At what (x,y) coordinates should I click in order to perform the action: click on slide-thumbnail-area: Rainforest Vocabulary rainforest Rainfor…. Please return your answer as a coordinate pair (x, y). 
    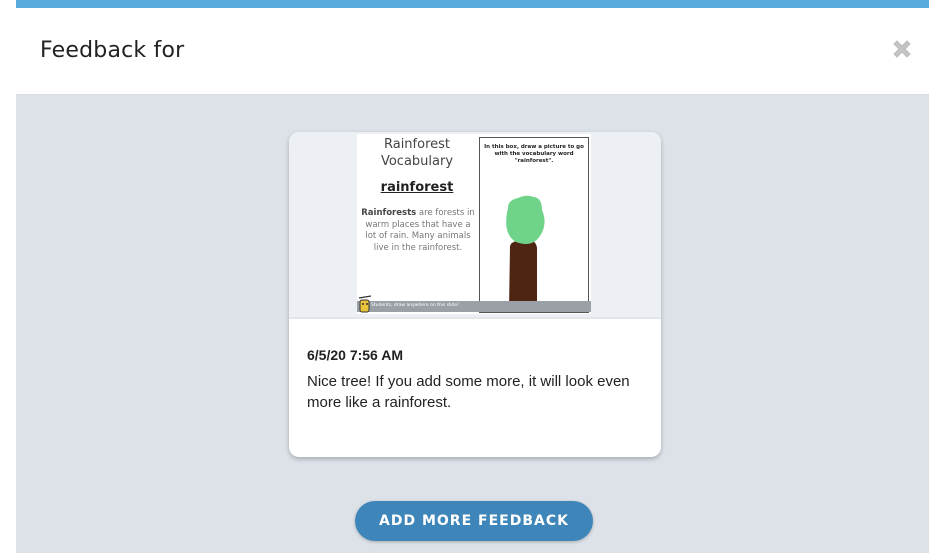
    Looking at the image, I should click on (475, 225).